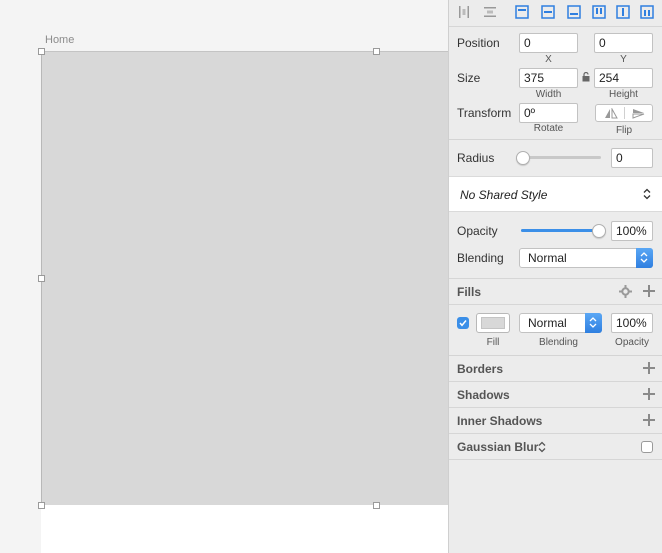 Image resolution: width=662 pixels, height=553 pixels. Describe the element at coordinates (548, 94) in the screenshot. I see `width-label: Width` at that location.